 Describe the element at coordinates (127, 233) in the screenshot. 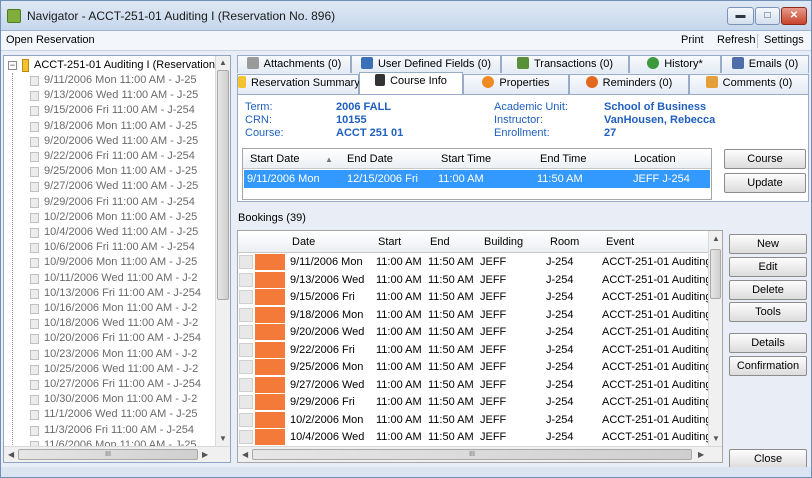

I see `tree-booking-item: 10/4/2006 Wed 11:00 AM - J-25` at that location.